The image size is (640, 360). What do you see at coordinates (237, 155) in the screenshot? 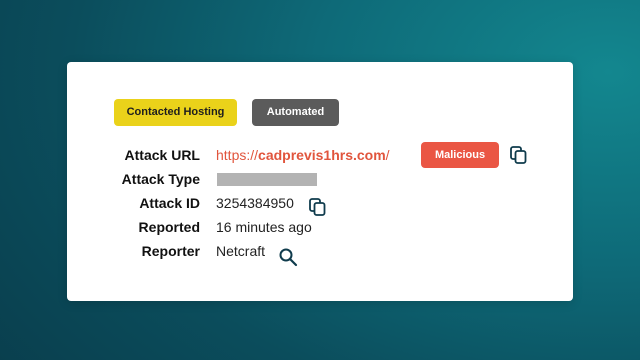
I see `attack-url-prefix: https://` at bounding box center [237, 155].